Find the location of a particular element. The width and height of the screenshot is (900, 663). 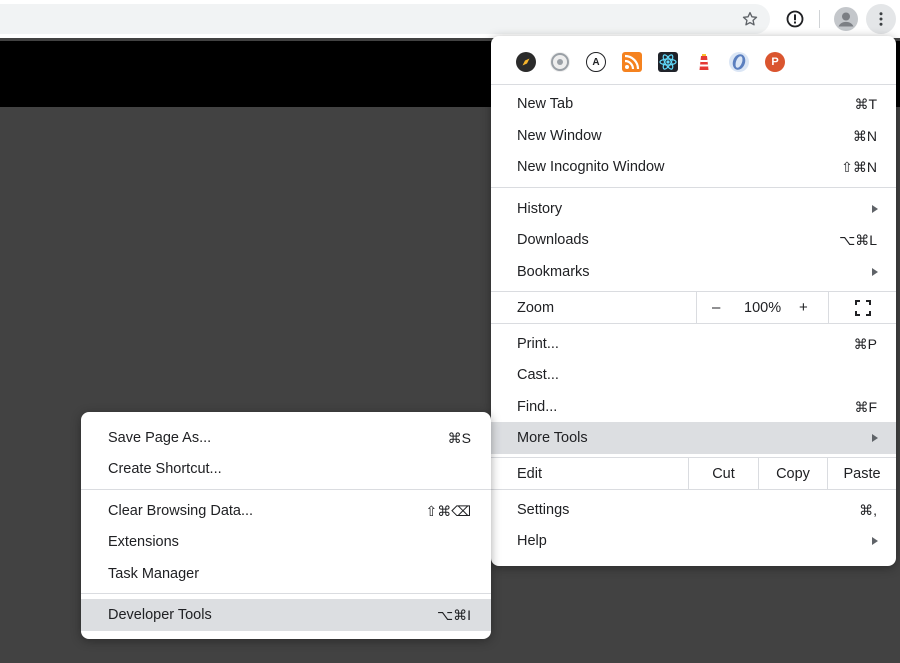

menu-item-more-tools: More Tools is located at coordinates (693, 438).